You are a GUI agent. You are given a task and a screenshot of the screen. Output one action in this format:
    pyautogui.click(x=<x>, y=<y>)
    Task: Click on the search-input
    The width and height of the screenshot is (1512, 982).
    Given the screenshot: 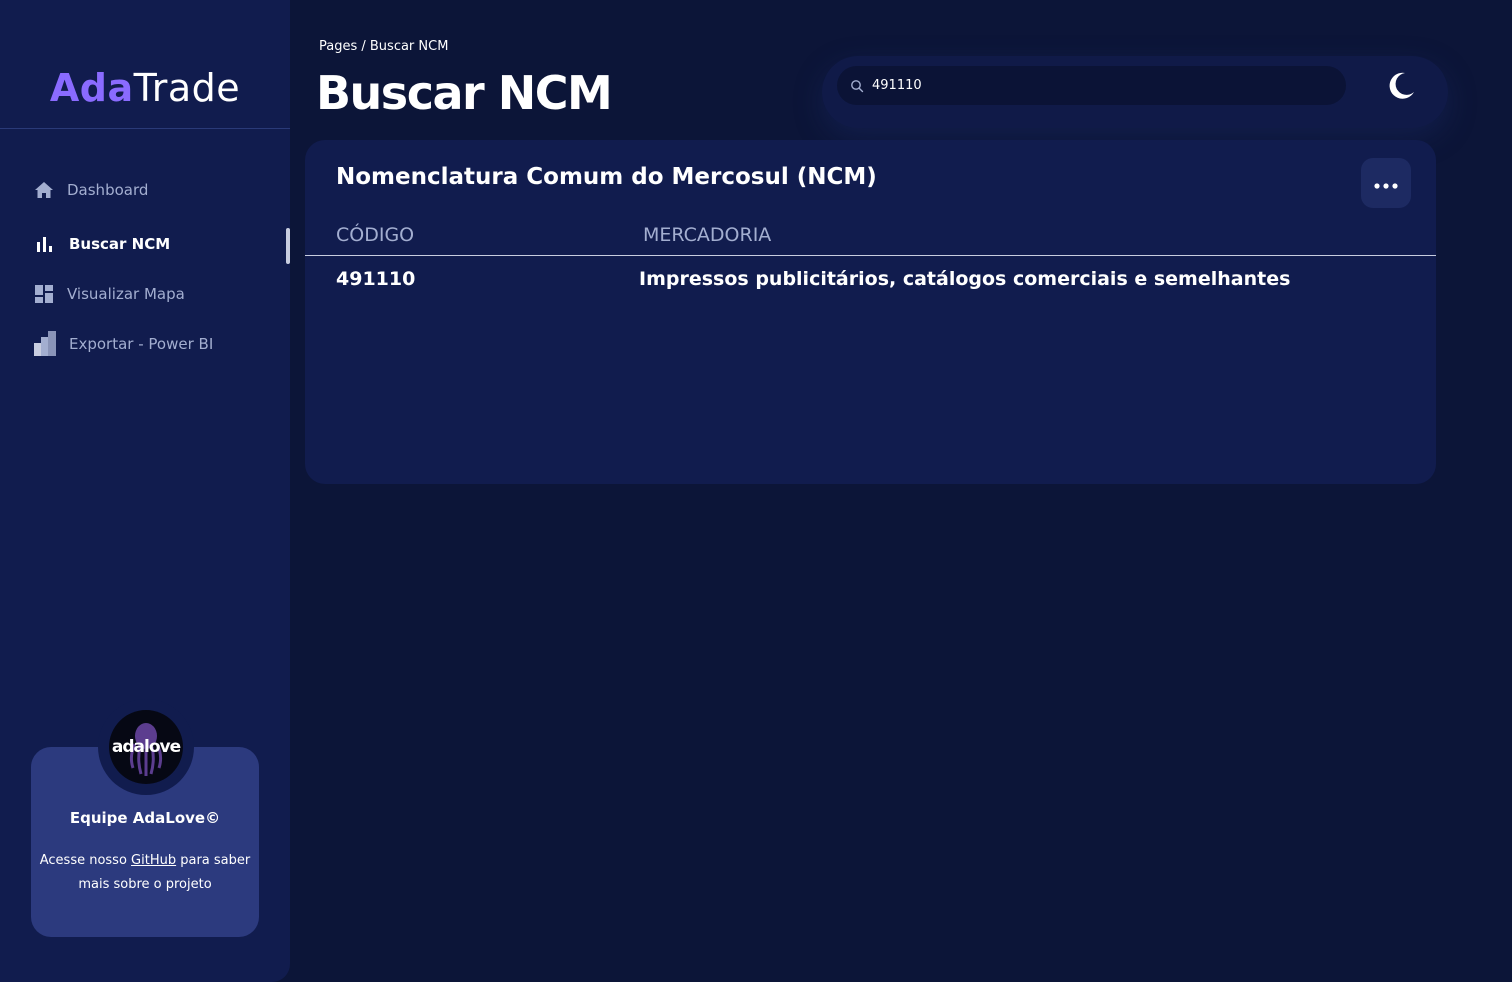 What is the action you would take?
    pyautogui.click(x=1092, y=85)
    